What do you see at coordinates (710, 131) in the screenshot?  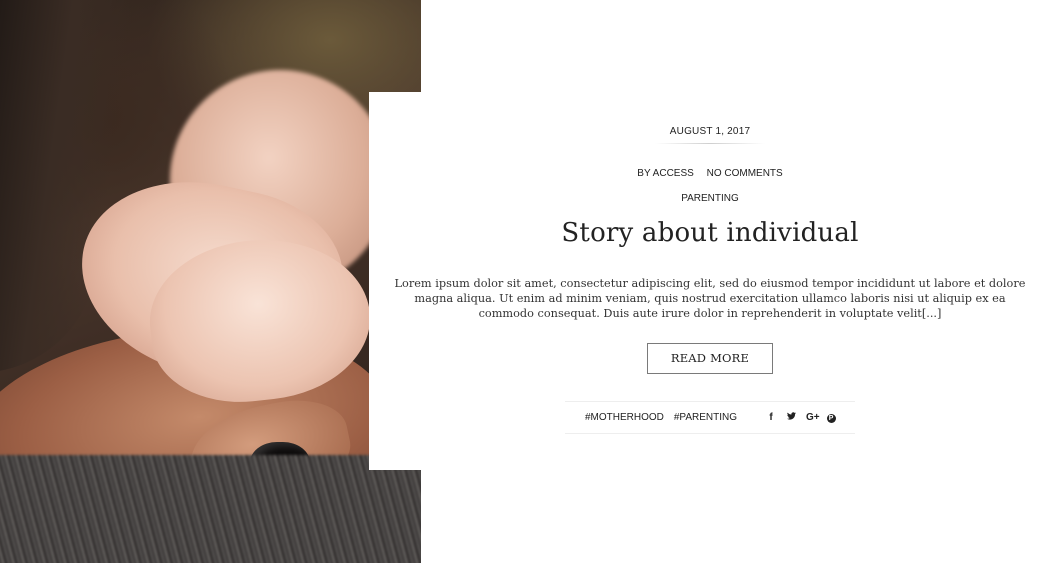 I see `post-date: AUGUST 1, 2017` at bounding box center [710, 131].